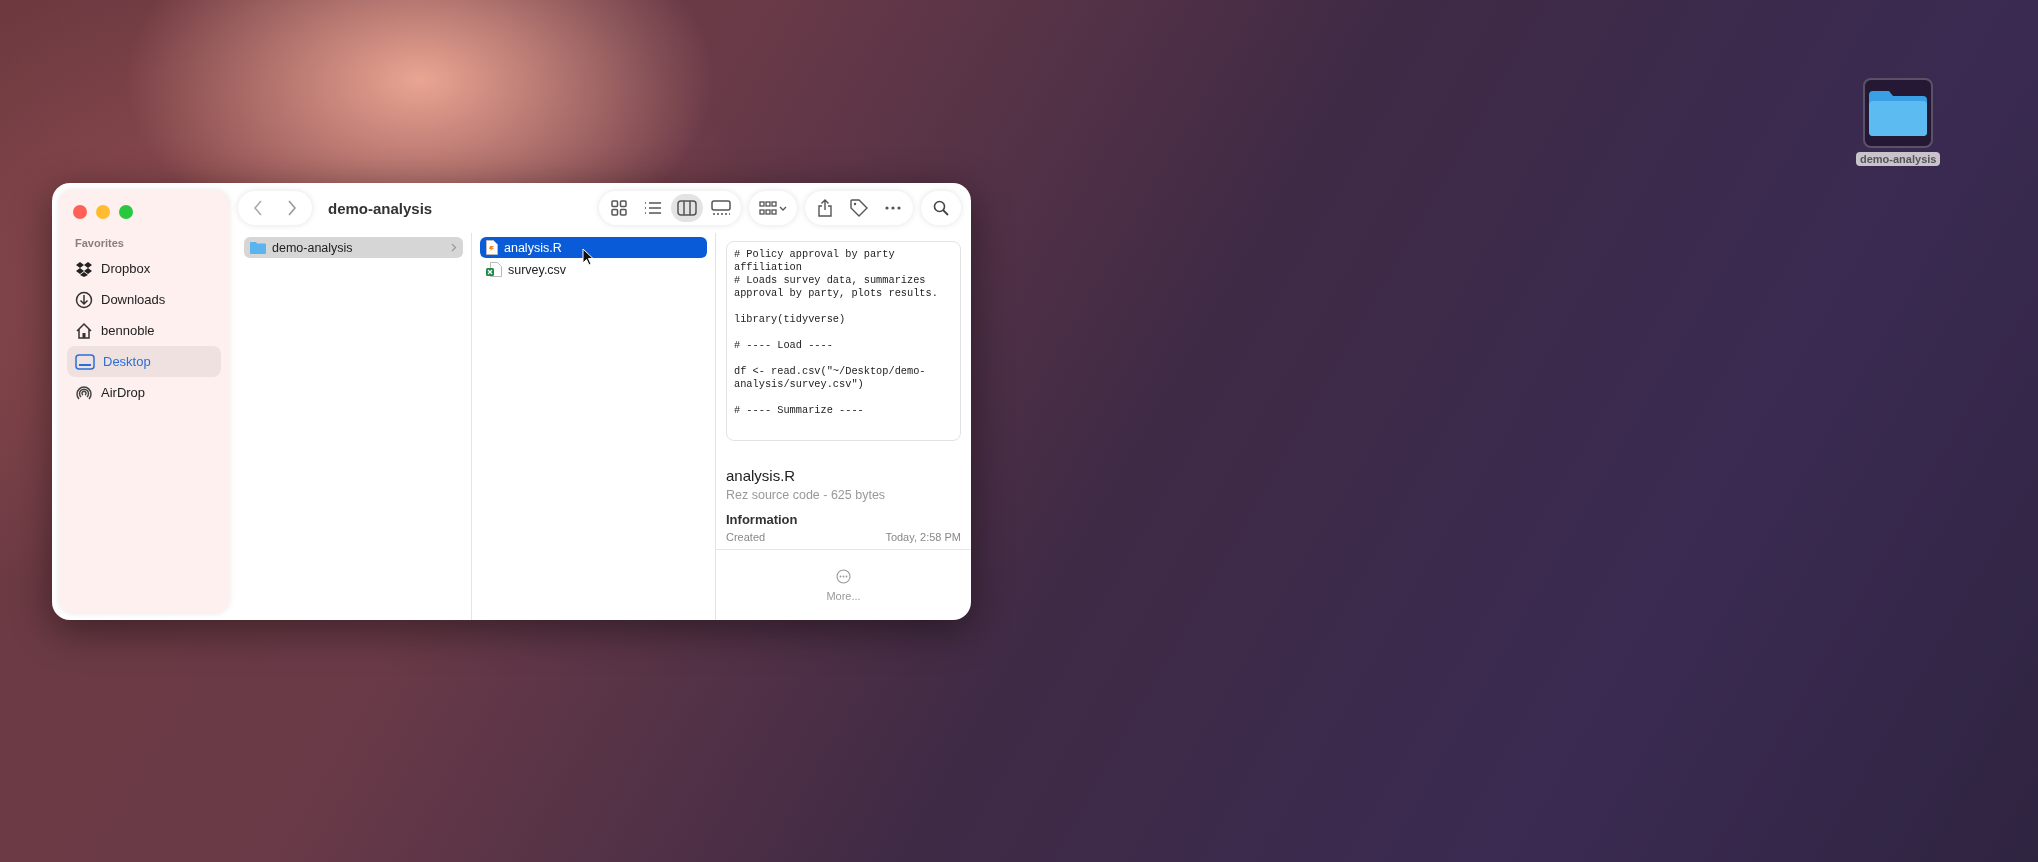  I want to click on window-title: demo-analysis, so click(381, 208).